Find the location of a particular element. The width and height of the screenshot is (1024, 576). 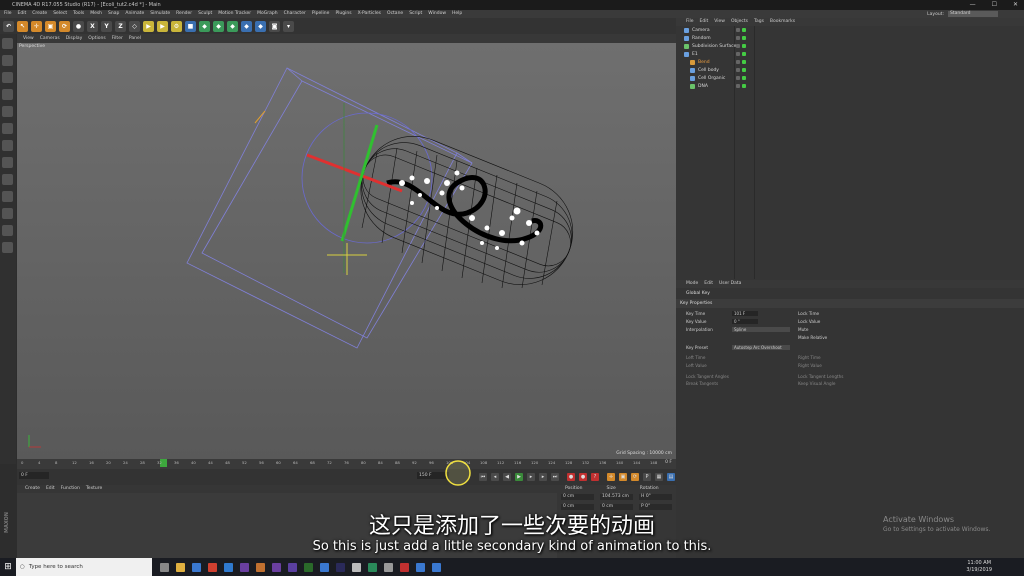

object-row-dna: DNA is located at coordinates (850, 86).